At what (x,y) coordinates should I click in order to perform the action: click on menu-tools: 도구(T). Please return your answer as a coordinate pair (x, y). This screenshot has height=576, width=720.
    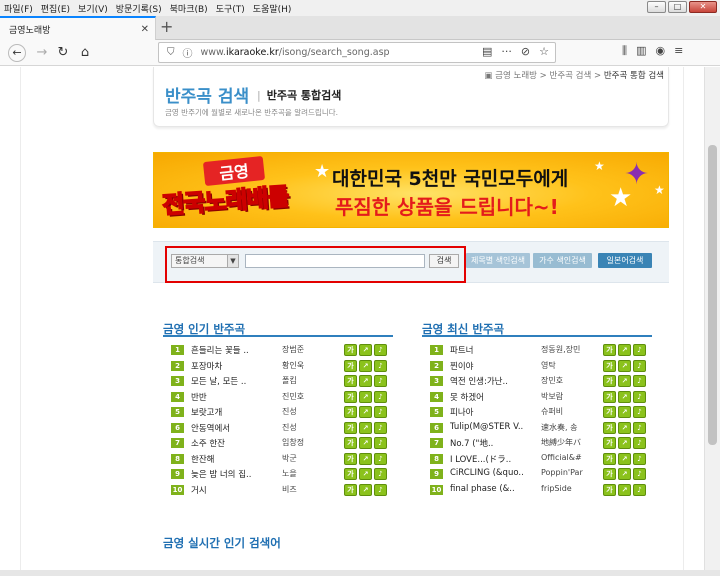
    Looking at the image, I should click on (230, 8).